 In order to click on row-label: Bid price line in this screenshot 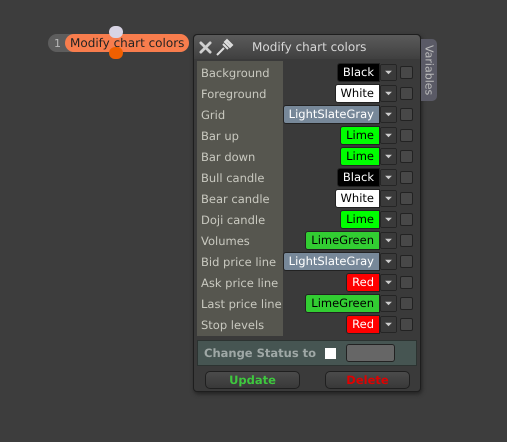, I will do `click(239, 261)`.